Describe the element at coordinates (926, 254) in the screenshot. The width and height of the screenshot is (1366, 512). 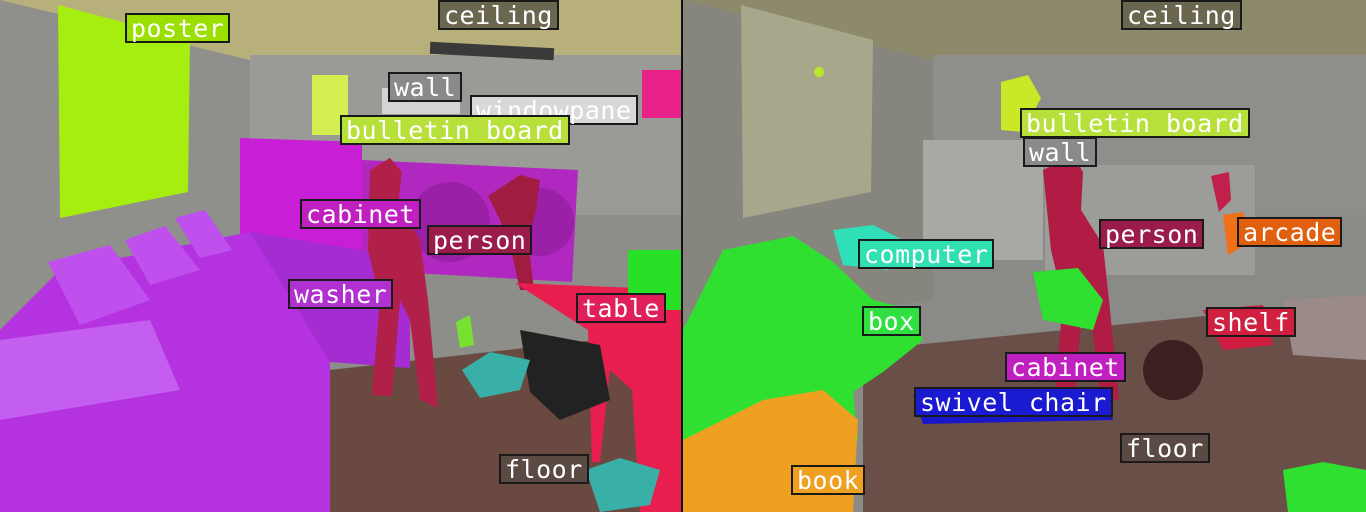
I see `label-computer: computer` at that location.